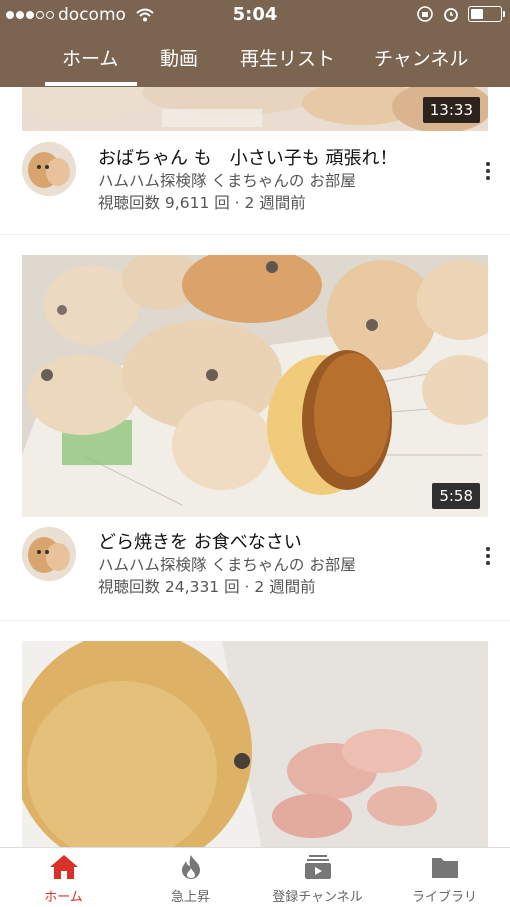  Describe the element at coordinates (190, 897) in the screenshot. I see `nav-trending-label: 急上昇` at that location.